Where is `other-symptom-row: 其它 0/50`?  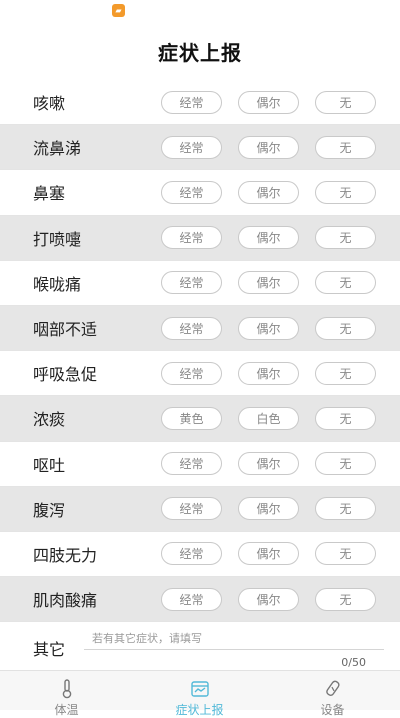
other-symptom-row: 其它 0/50 is located at coordinates (200, 647).